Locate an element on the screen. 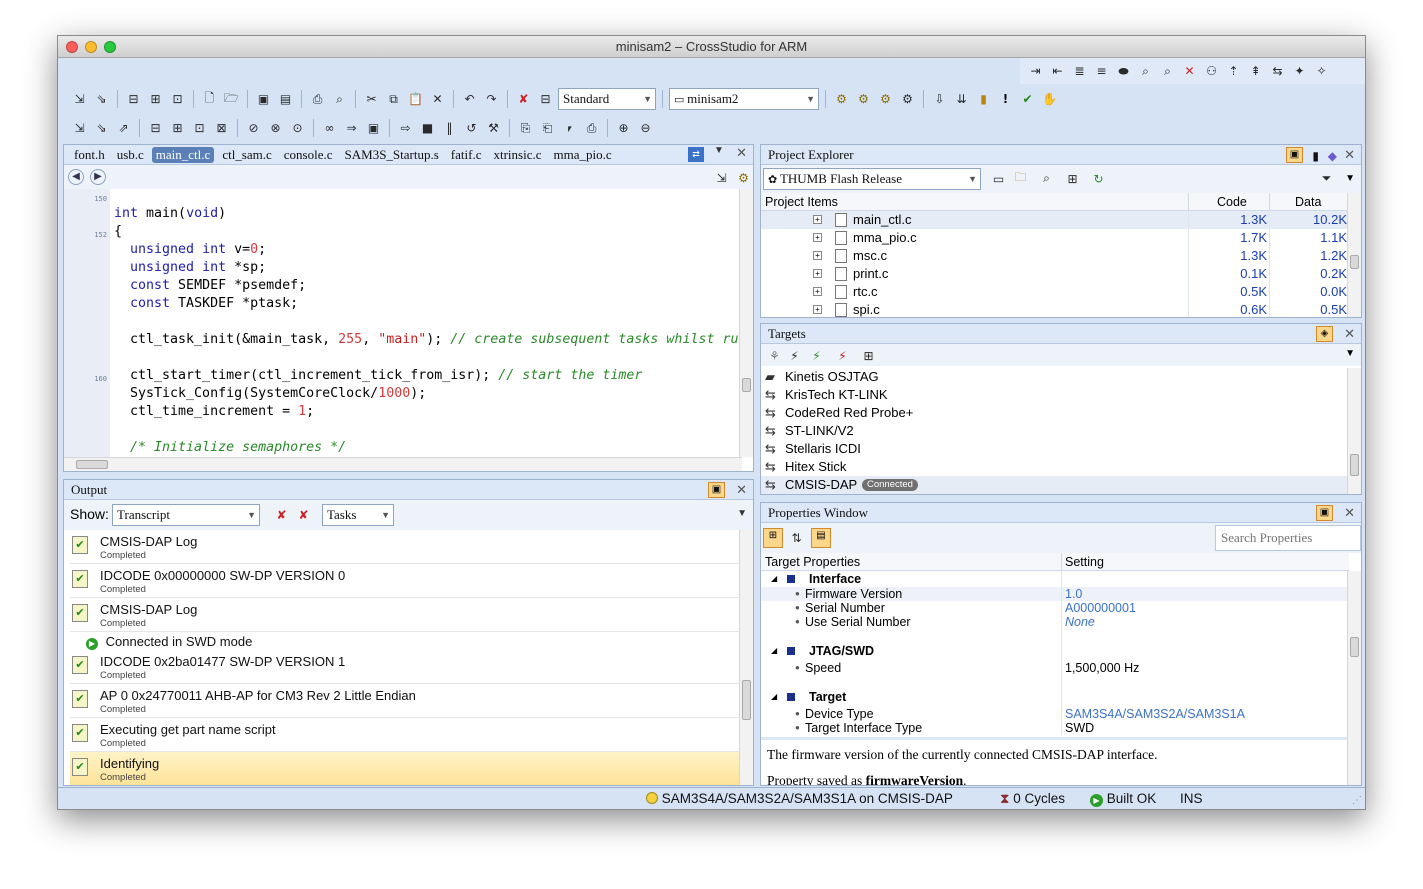  trace-icon: ⎘ is located at coordinates (525, 128).